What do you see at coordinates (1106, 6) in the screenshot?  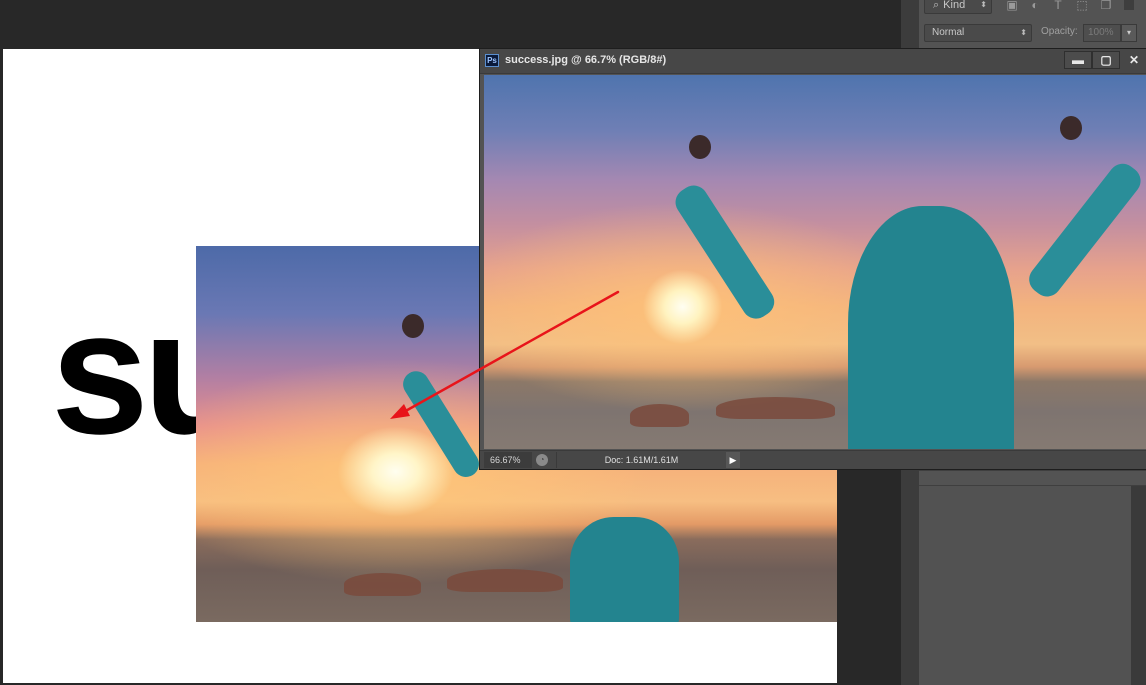 I see `smart-object-filter-icon: ❐` at bounding box center [1106, 6].